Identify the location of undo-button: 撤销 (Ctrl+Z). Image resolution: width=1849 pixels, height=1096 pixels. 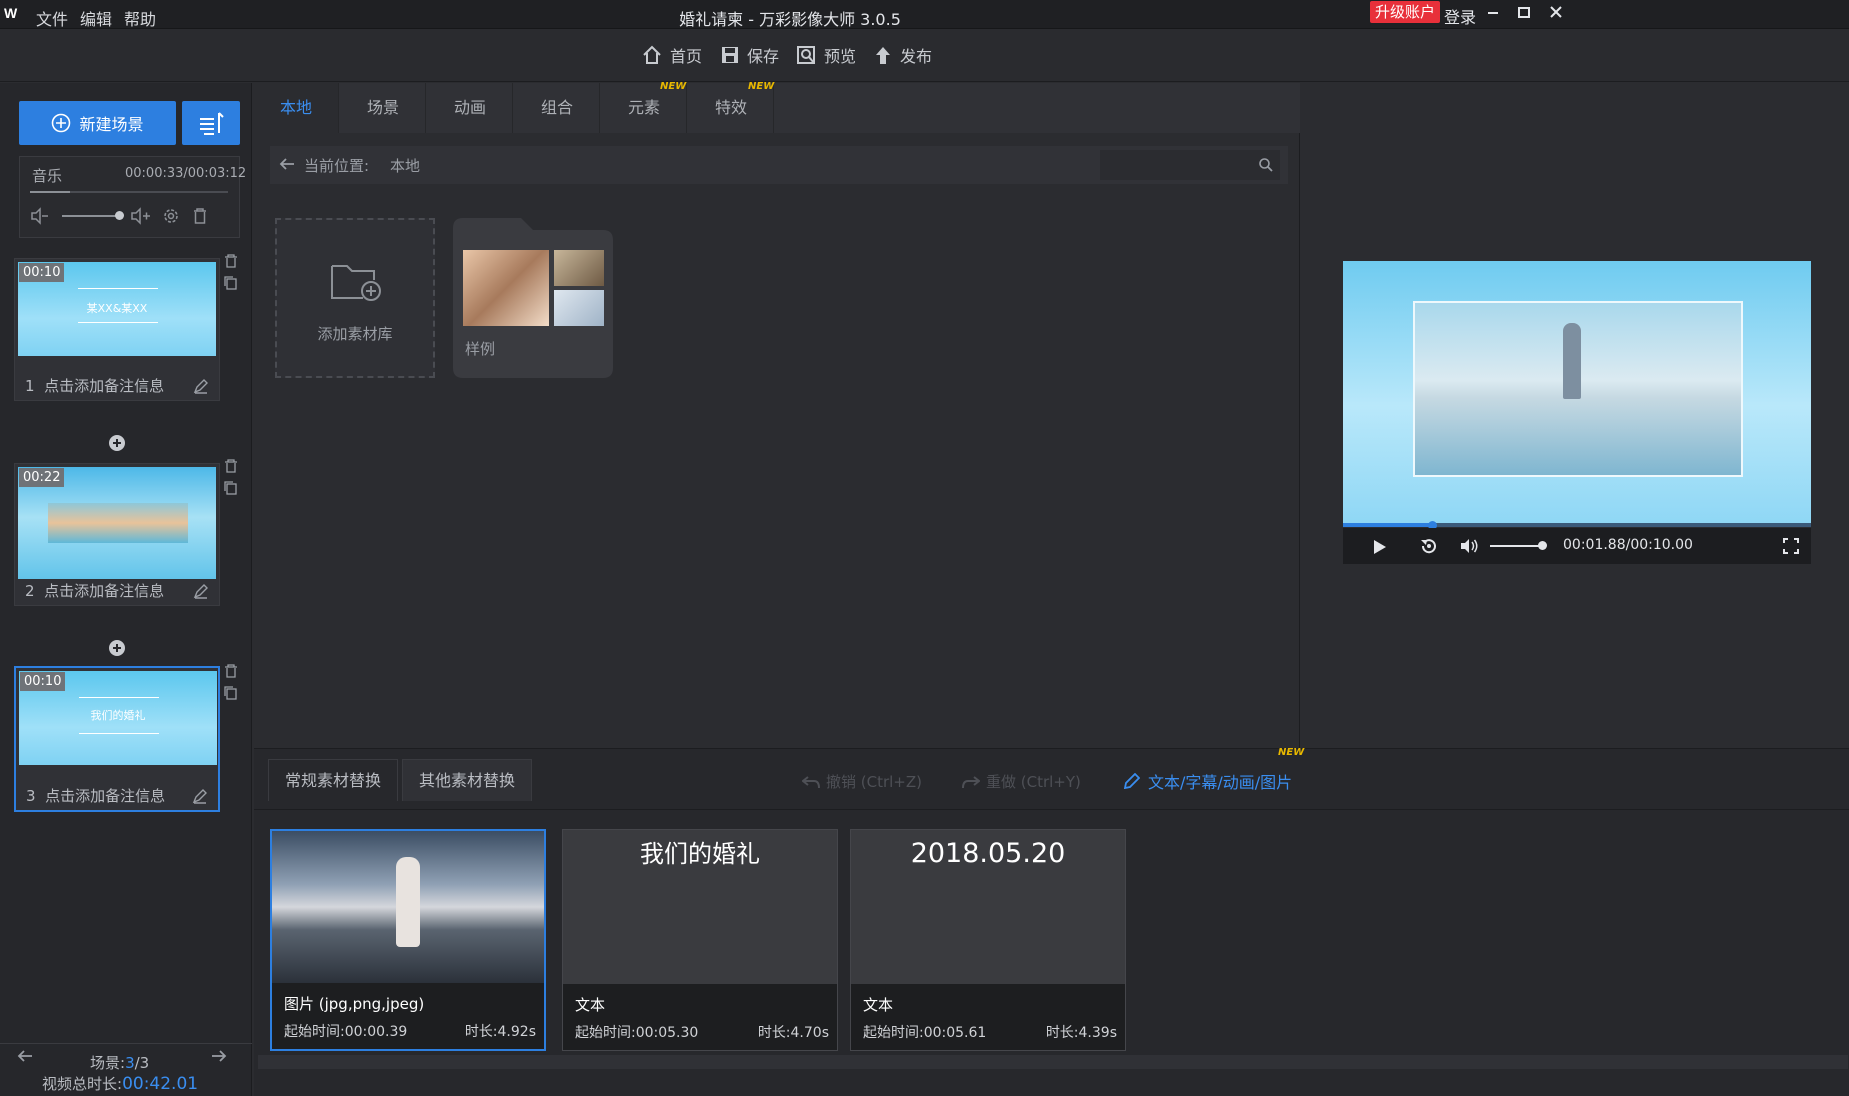
(862, 781).